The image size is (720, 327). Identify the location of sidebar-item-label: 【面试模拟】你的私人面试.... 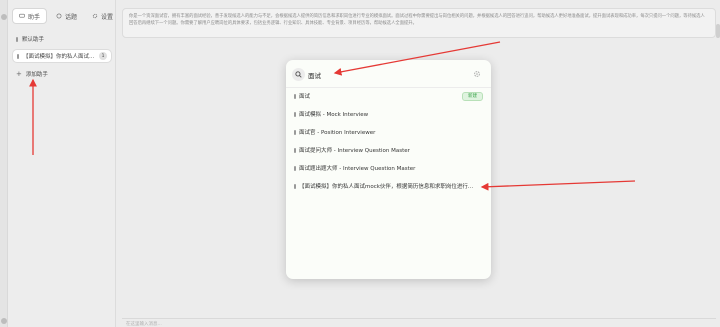
(59, 57).